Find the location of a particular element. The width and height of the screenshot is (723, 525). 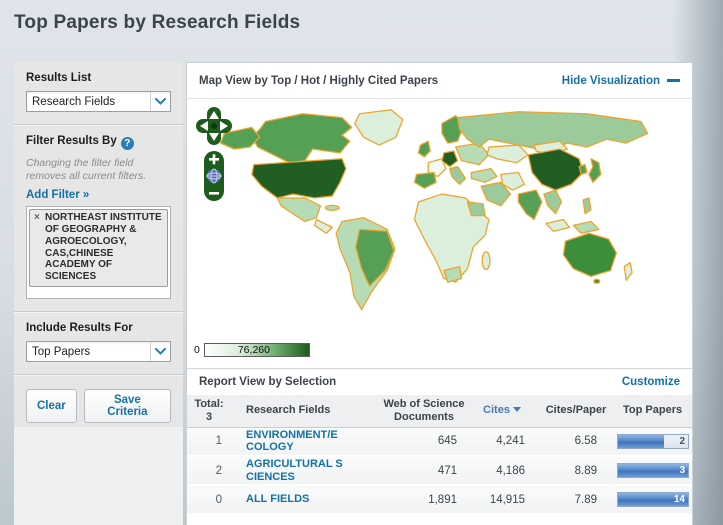

col-header-wos-documents: Web of Science Documents is located at coordinates (424, 411).